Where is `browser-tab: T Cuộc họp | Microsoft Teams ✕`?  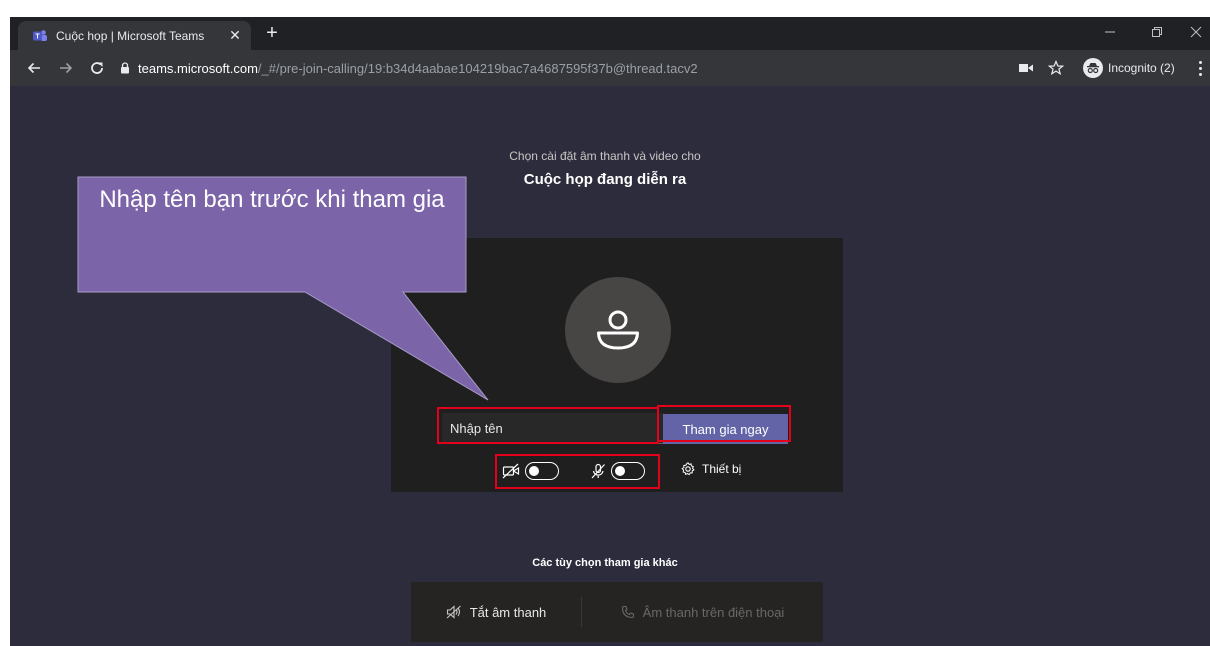
browser-tab: T Cuộc họp | Microsoft Teams ✕ is located at coordinates (134, 35).